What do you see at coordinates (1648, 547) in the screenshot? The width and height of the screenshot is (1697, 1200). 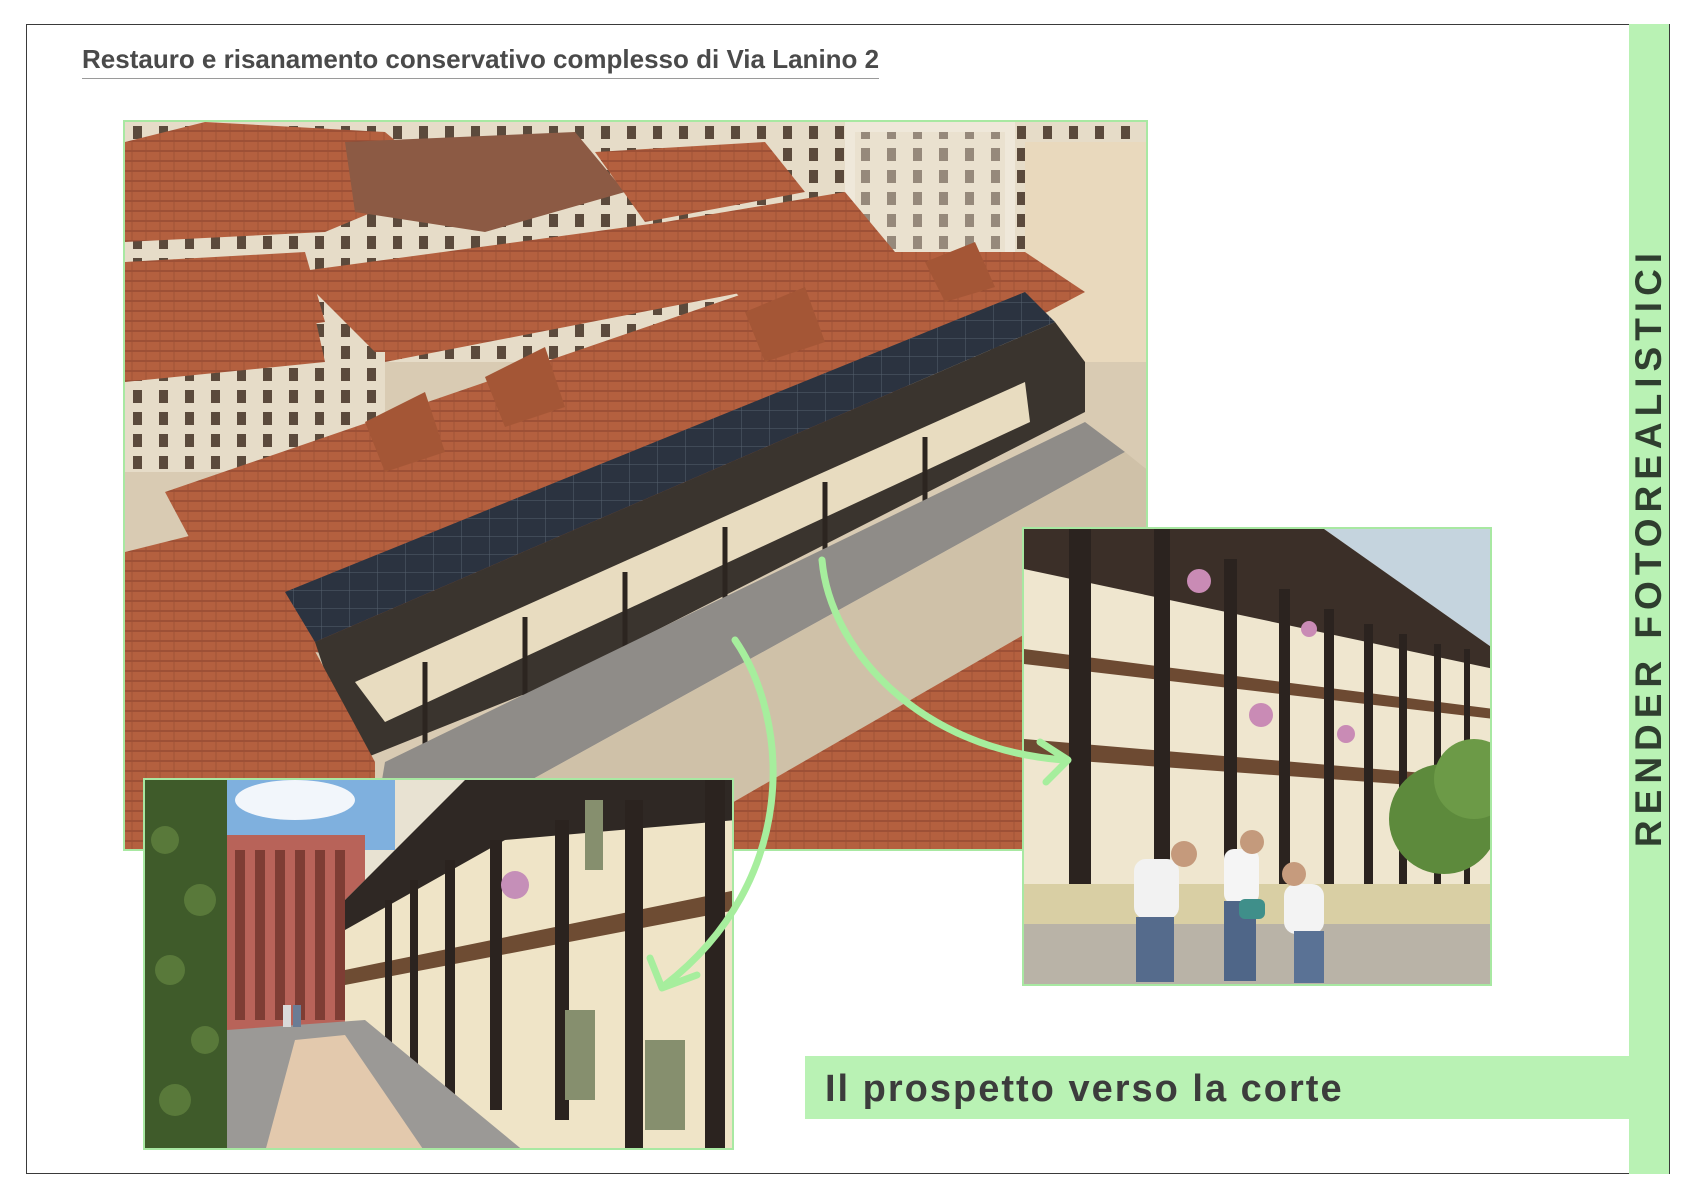 I see `side-title: RENDER FOTOREALISTICI` at bounding box center [1648, 547].